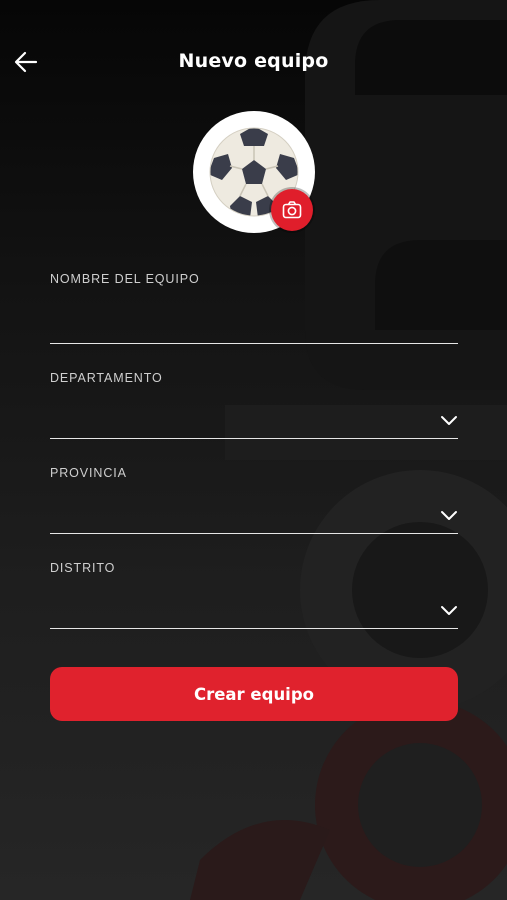 This screenshot has width=507, height=900. I want to click on change-photo-button, so click(292, 210).